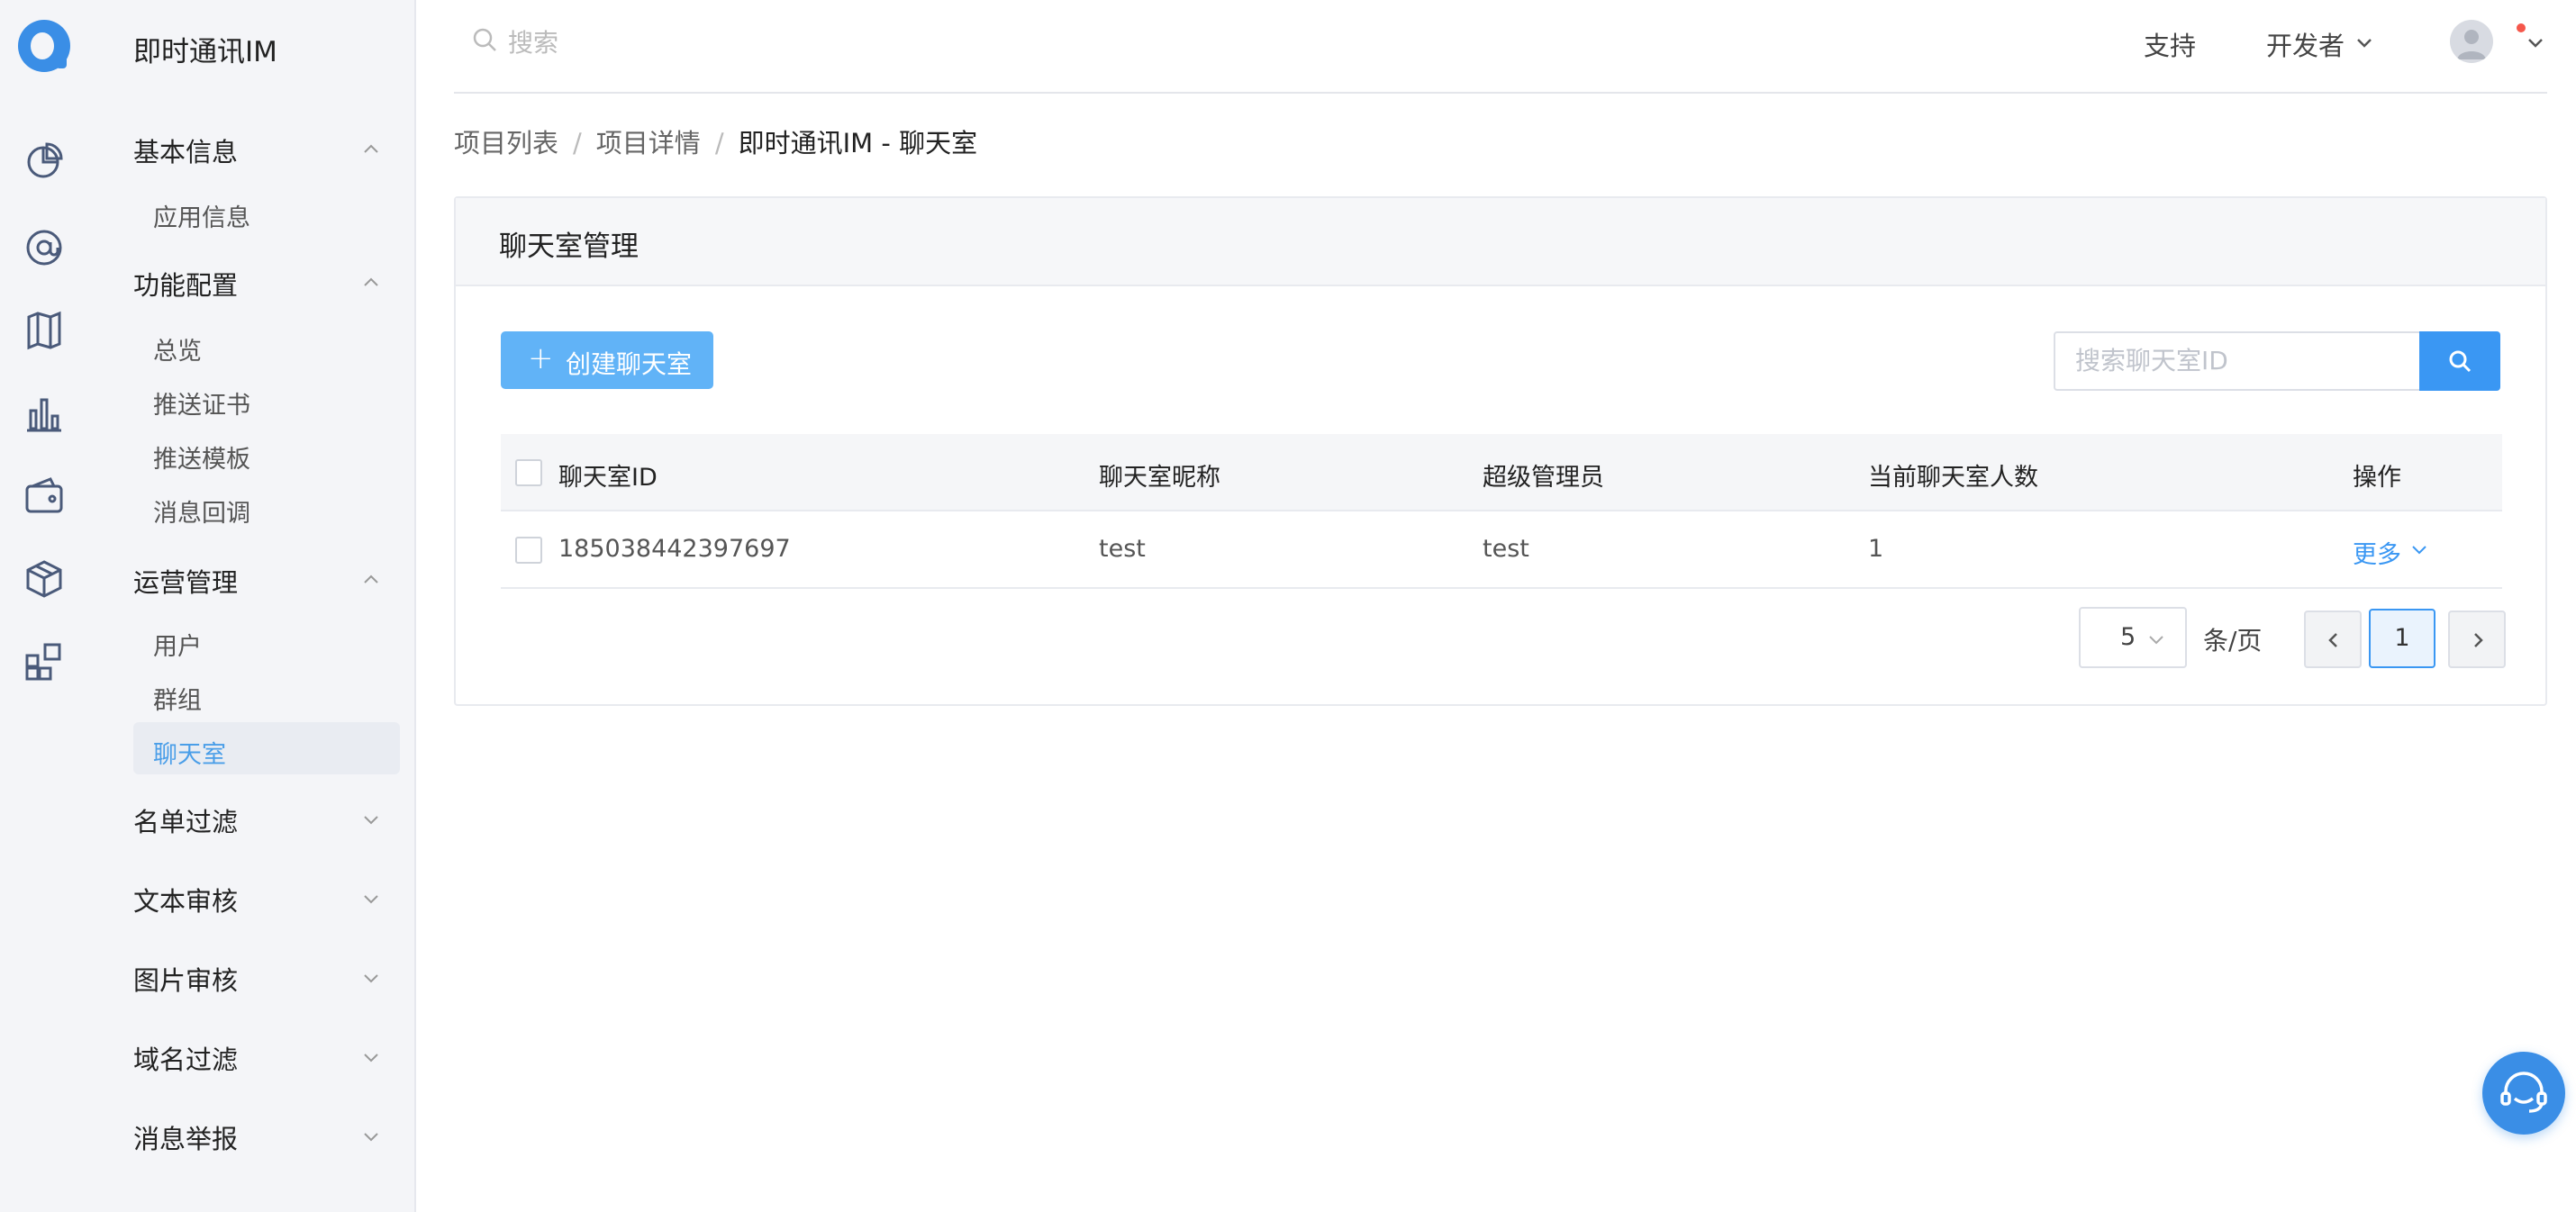 Image resolution: width=2576 pixels, height=1212 pixels. Describe the element at coordinates (177, 644) in the screenshot. I see `menu-item-users: 用户` at that location.